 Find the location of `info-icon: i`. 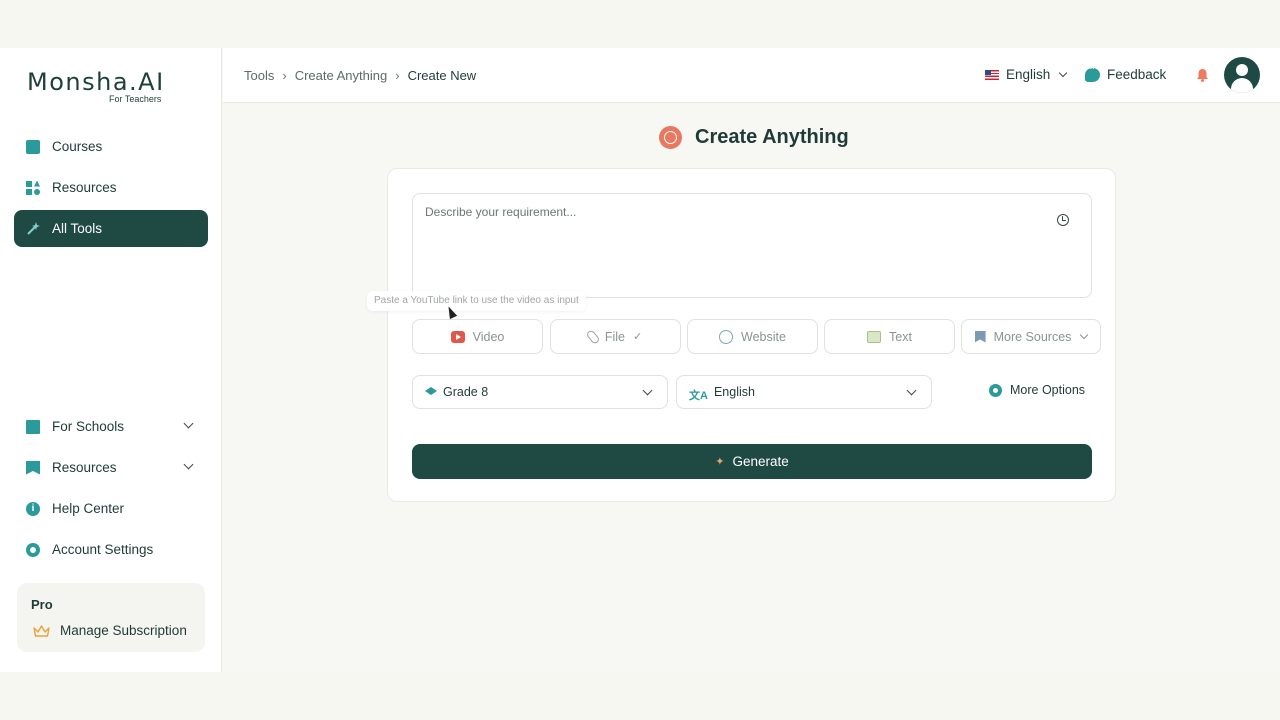

info-icon: i is located at coordinates (33, 508).